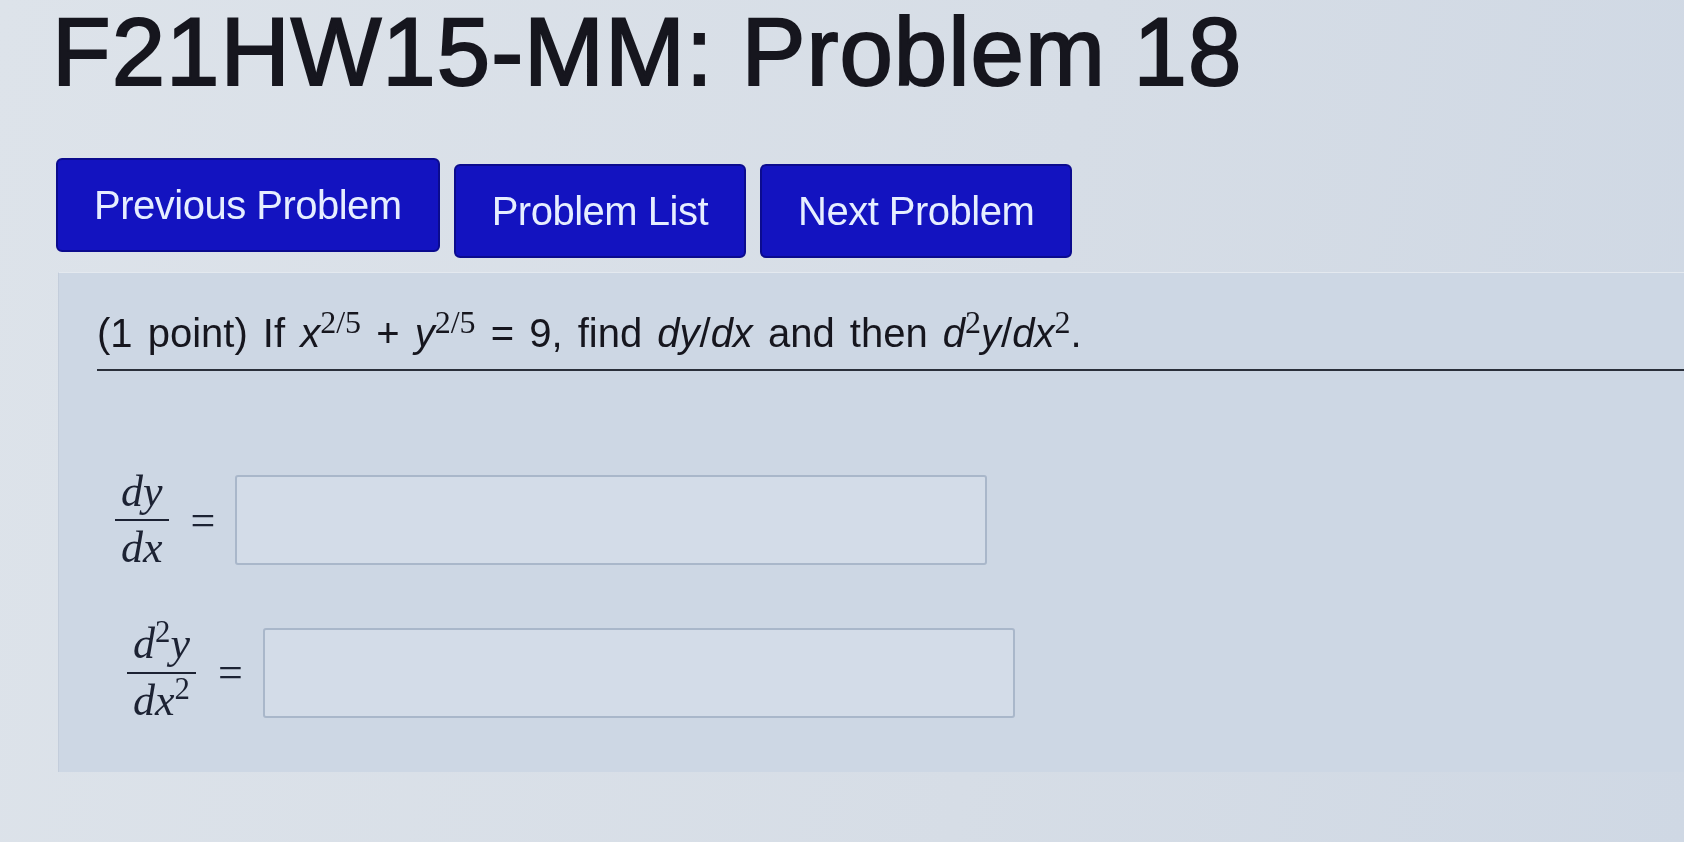  What do you see at coordinates (248, 205) in the screenshot?
I see `nav-button: Previous Problem` at bounding box center [248, 205].